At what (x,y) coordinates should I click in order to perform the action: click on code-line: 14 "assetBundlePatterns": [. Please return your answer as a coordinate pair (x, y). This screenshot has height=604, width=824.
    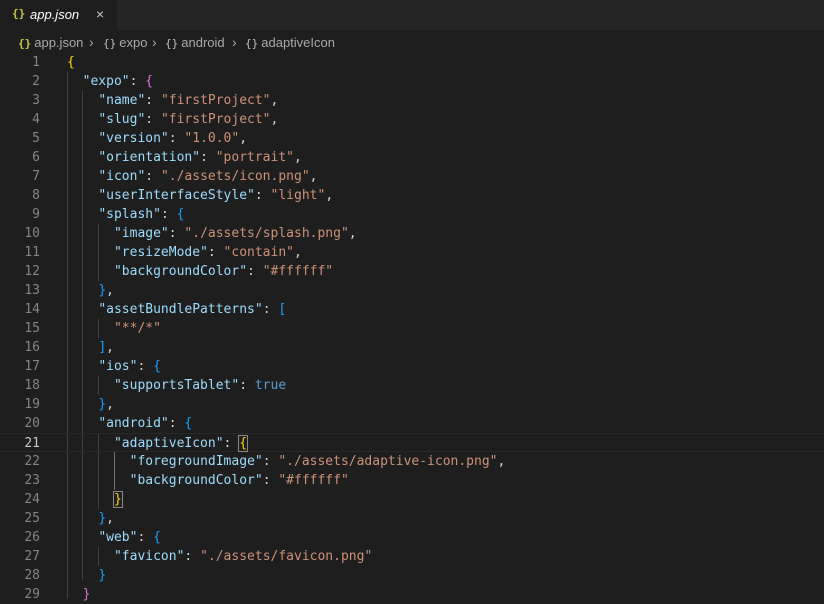
    Looking at the image, I should click on (412, 309).